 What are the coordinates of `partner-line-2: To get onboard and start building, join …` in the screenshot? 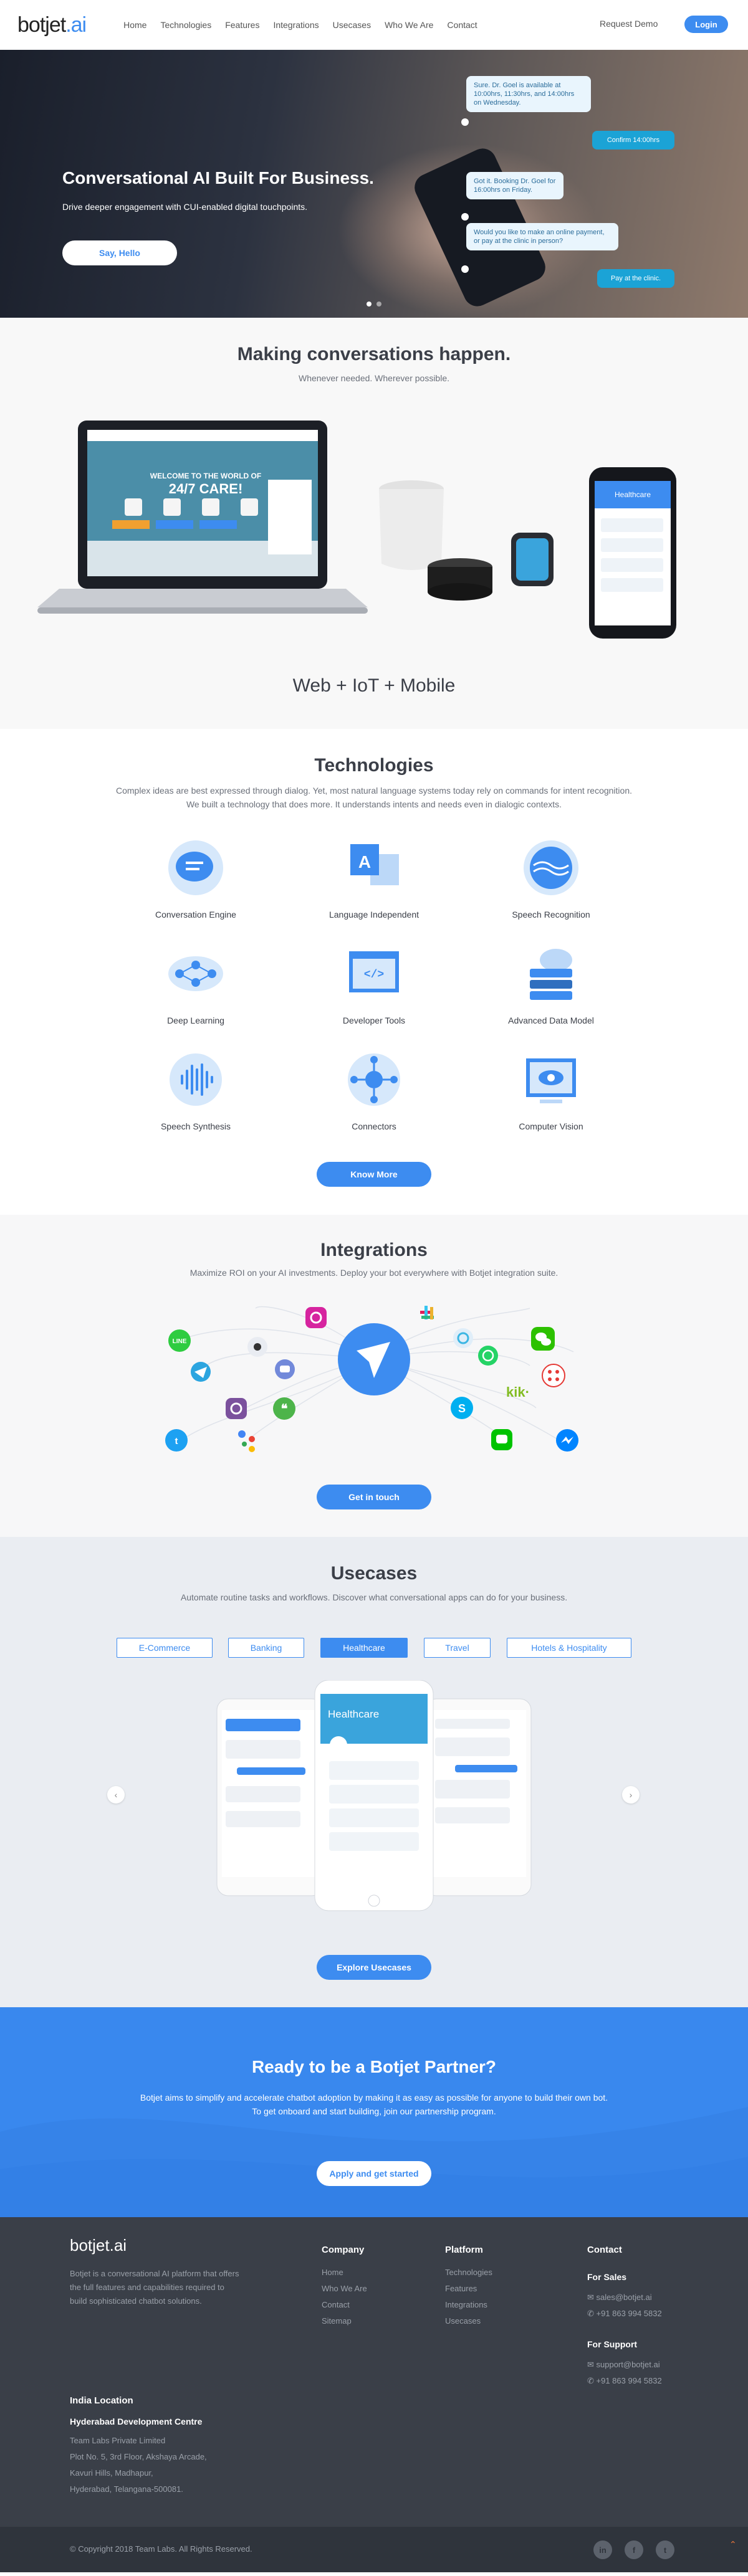 It's located at (374, 2111).